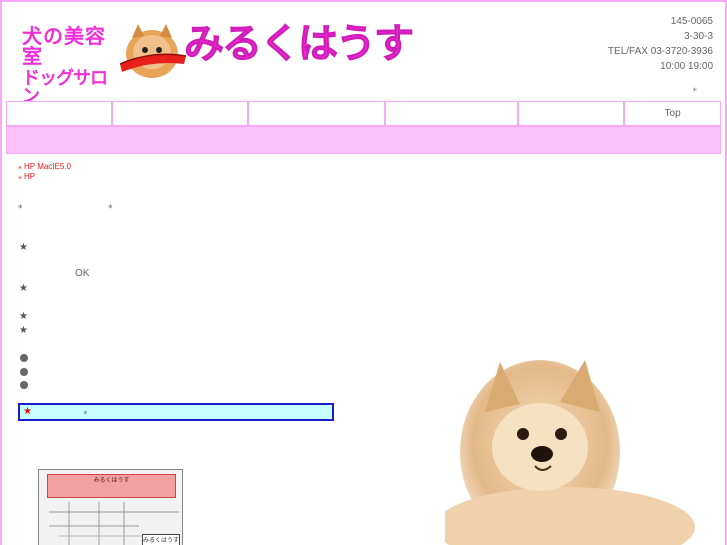 The height and width of the screenshot is (545, 727). Describe the element at coordinates (698, 36) in the screenshot. I see `address: 3-30-3` at that location.